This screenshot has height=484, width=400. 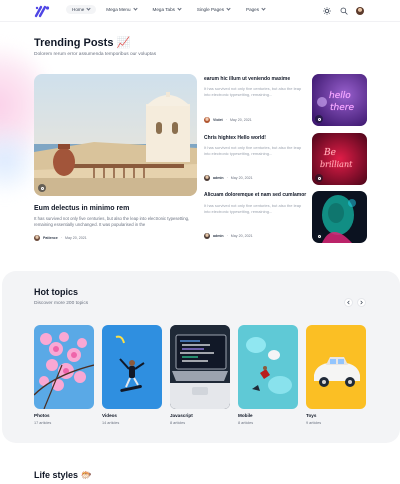 I want to click on side-post-title: earum hic illum ut veniendo maxime, so click(x=247, y=79).